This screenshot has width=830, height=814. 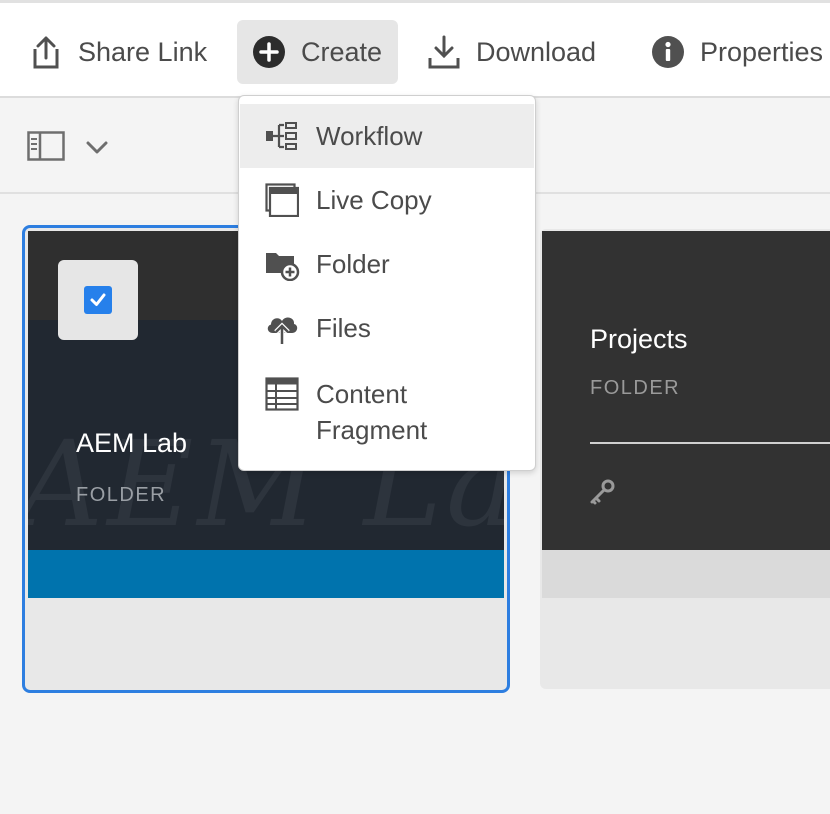 What do you see at coordinates (282, 328) in the screenshot?
I see `upload-cloud-icon` at bounding box center [282, 328].